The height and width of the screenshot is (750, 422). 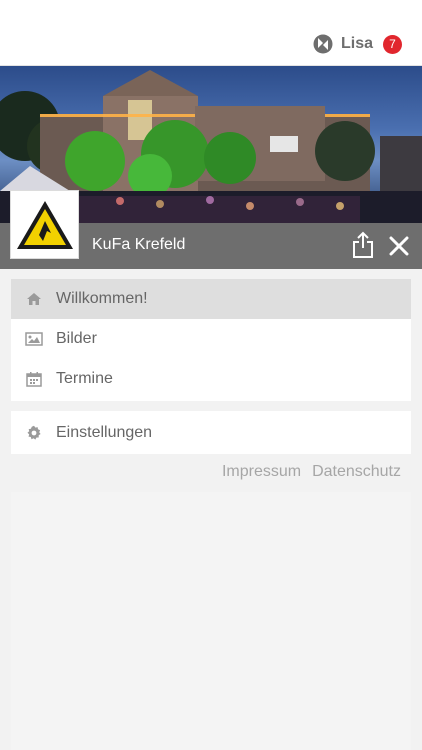 I want to click on app-logo-icon, so click(x=323, y=44).